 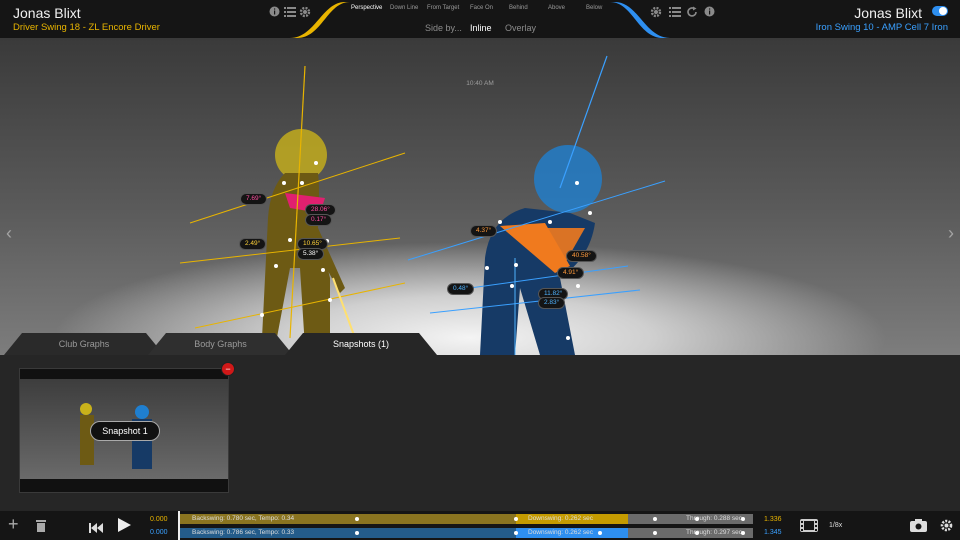 What do you see at coordinates (690, 519) in the screenshot?
I see `through-segment: Through: 0.288 sec` at bounding box center [690, 519].